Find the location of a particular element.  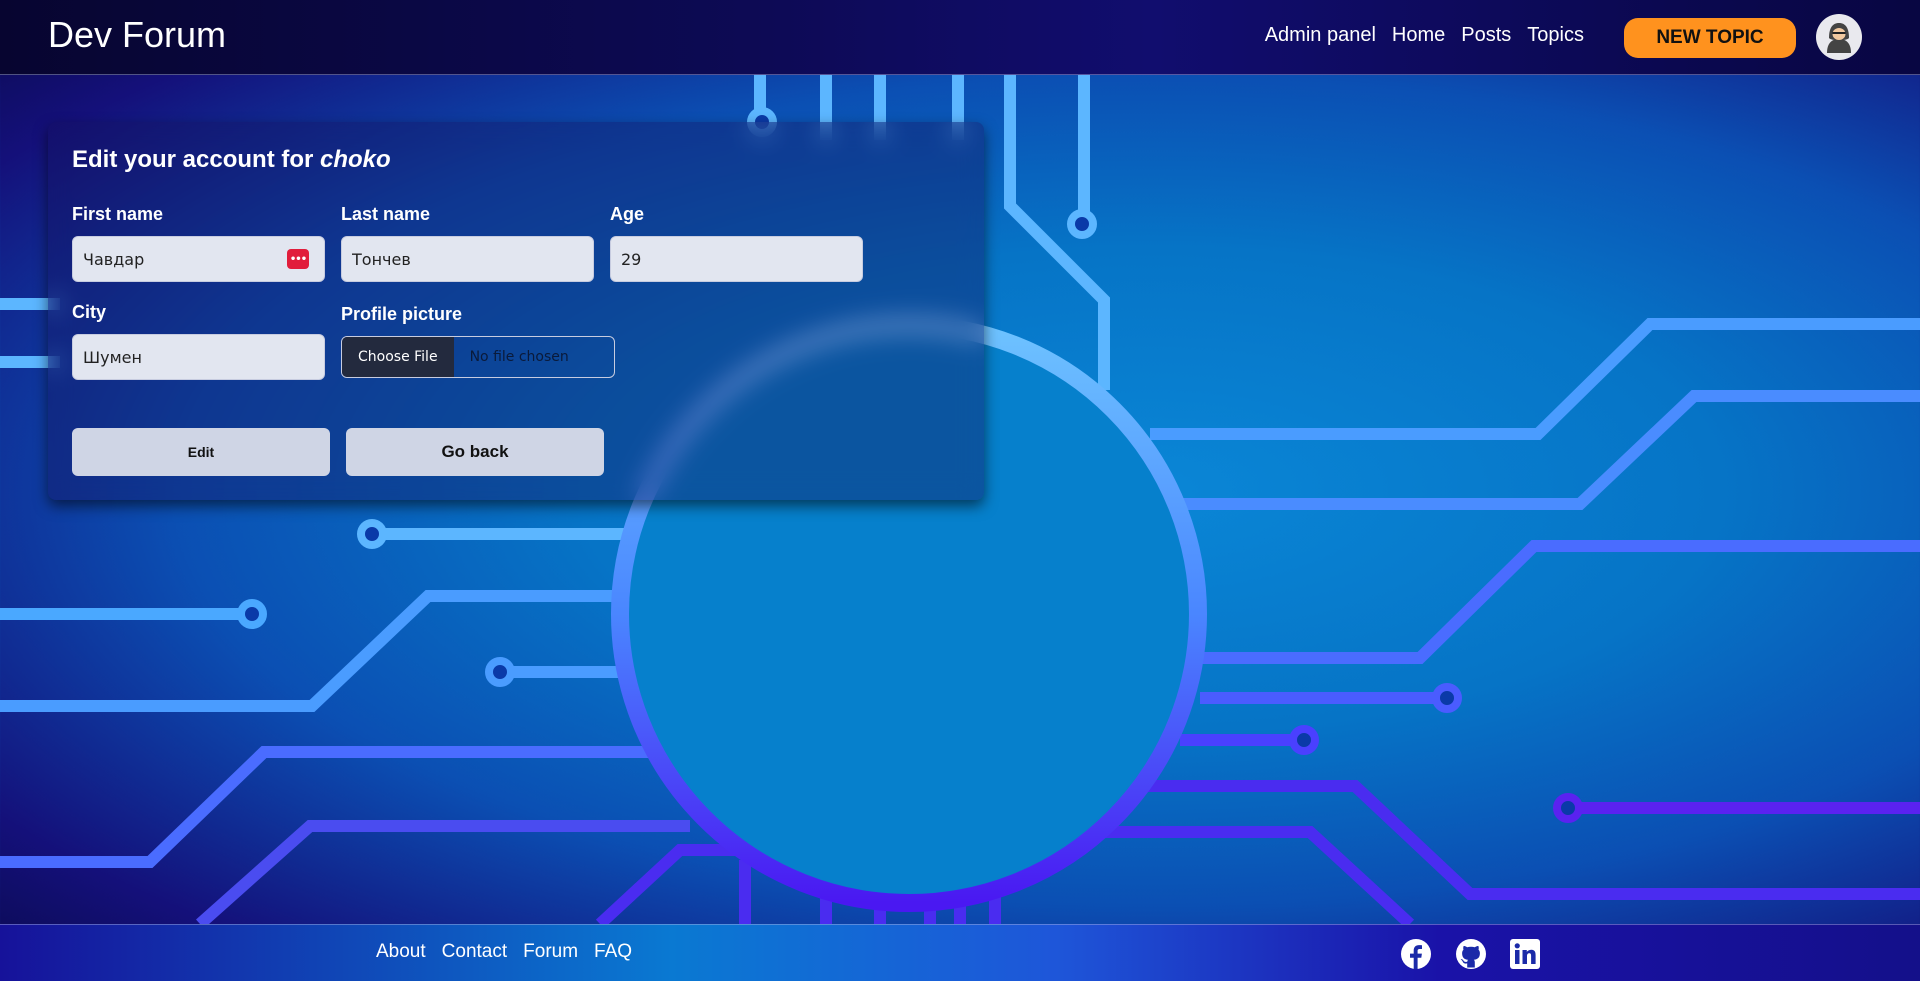

footer: About Contact Forum FAQ is located at coordinates (960, 952).